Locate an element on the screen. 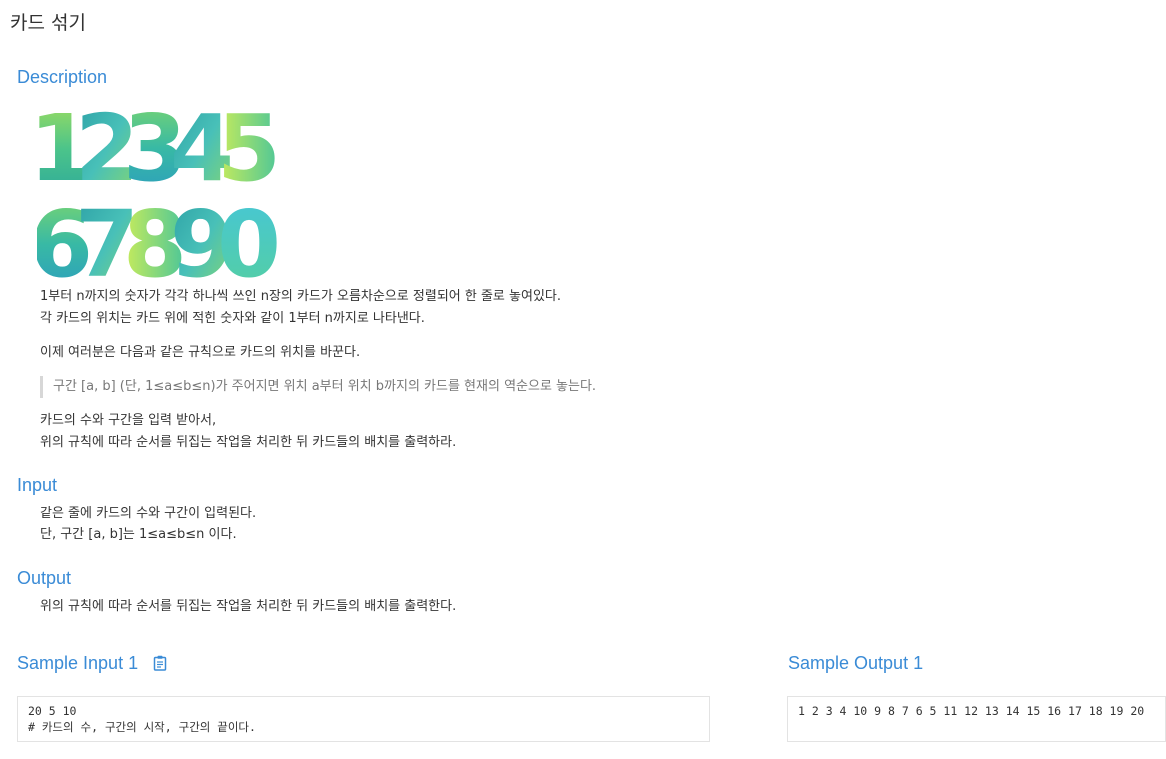 The height and width of the screenshot is (759, 1166). sample-input-heading: Sample Input 1 is located at coordinates (92, 663).